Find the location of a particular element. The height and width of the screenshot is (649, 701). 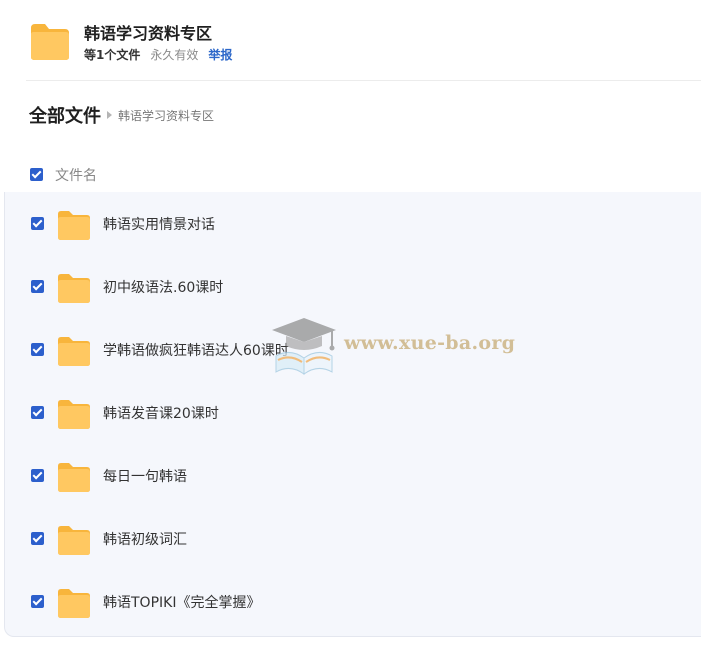

file-count: 等1个文件 is located at coordinates (112, 55).